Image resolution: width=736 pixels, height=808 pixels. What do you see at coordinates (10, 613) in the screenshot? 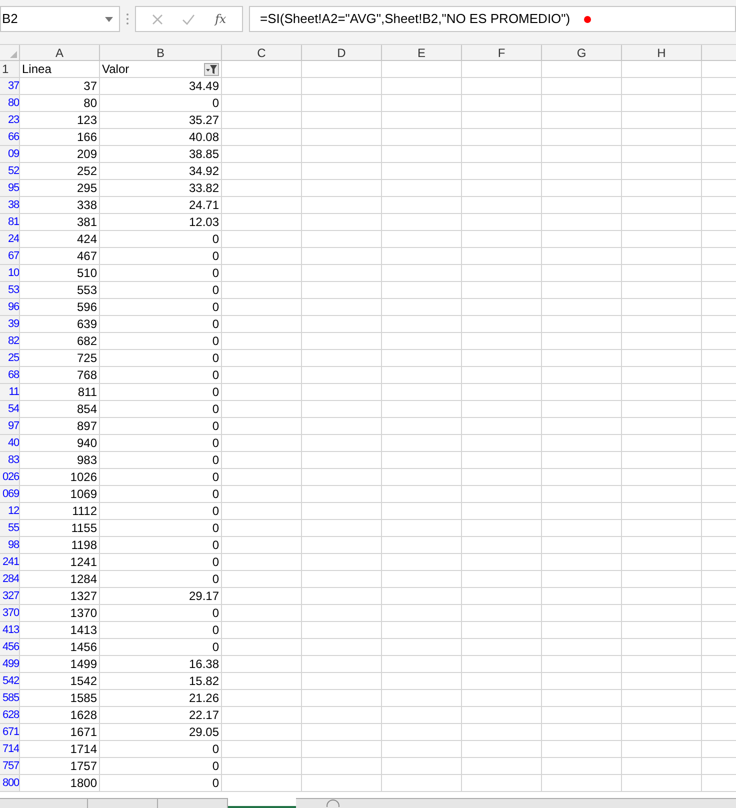
I see `row-header: 370` at bounding box center [10, 613].